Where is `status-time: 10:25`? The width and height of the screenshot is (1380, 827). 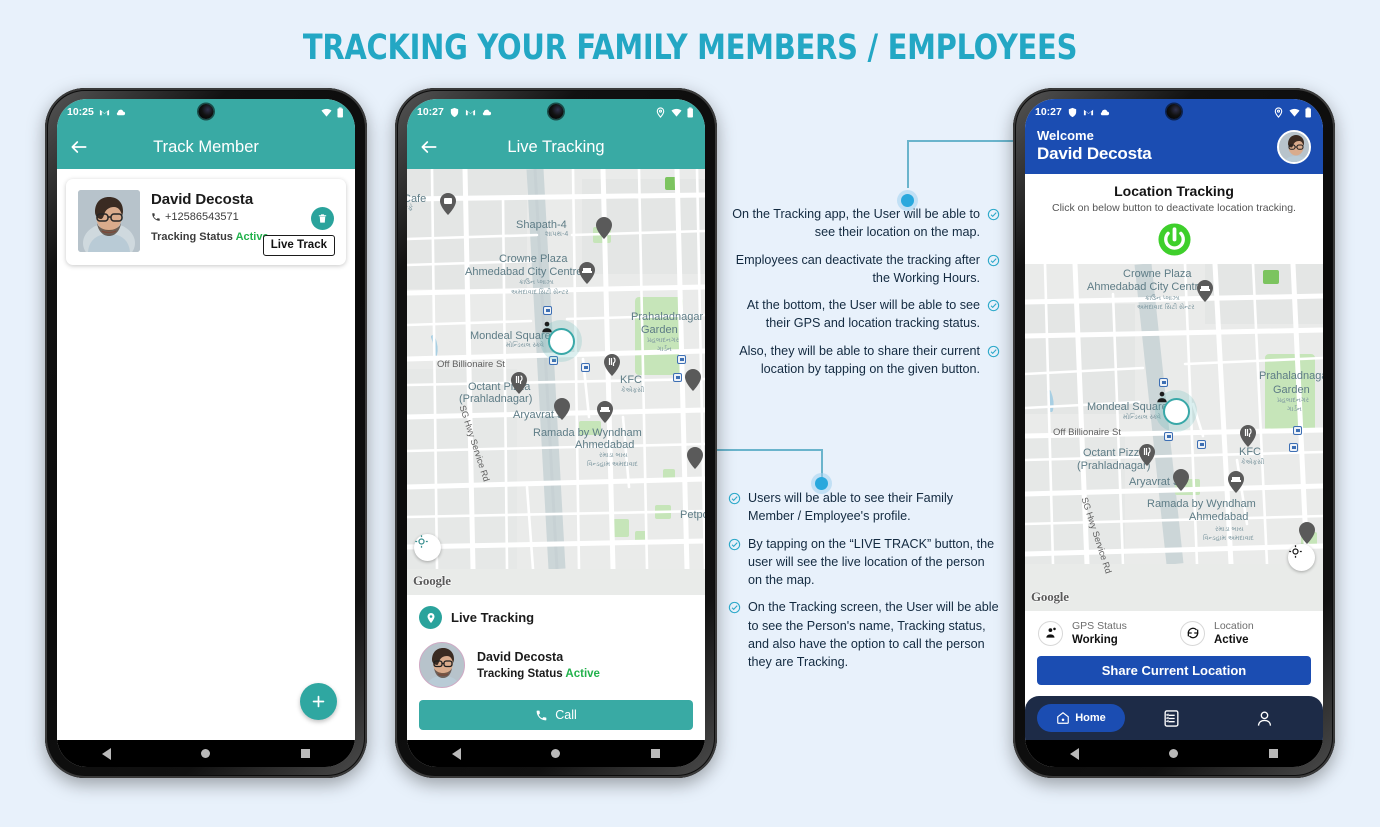 status-time: 10:25 is located at coordinates (80, 112).